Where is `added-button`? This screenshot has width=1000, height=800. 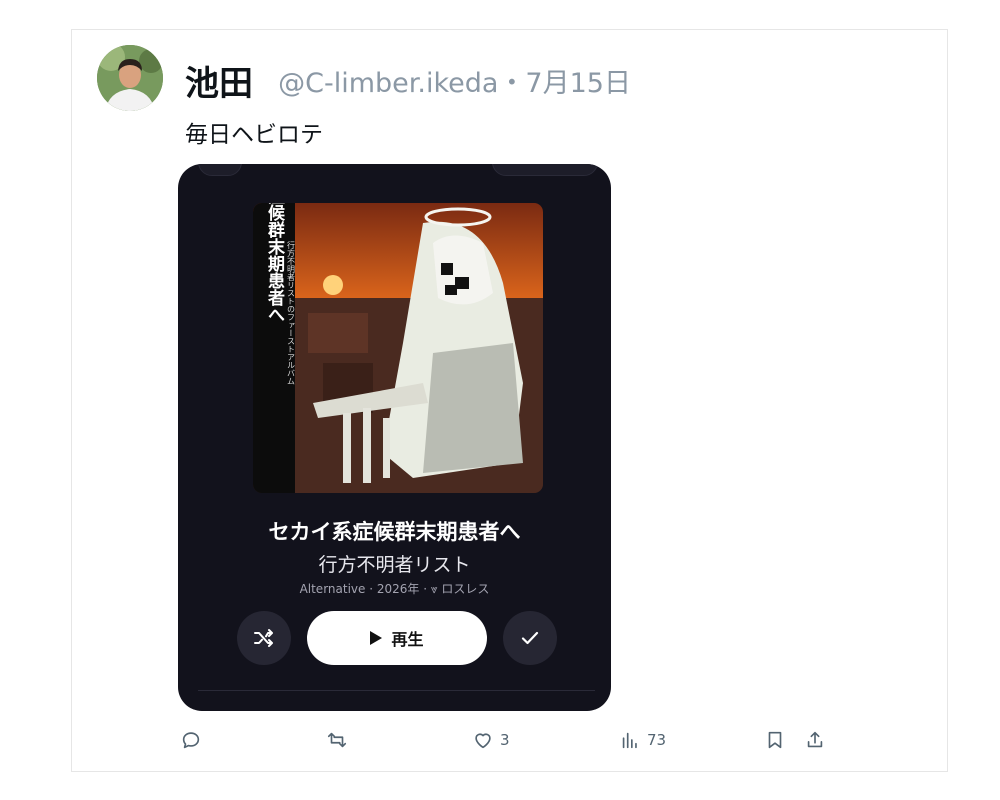 added-button is located at coordinates (530, 638).